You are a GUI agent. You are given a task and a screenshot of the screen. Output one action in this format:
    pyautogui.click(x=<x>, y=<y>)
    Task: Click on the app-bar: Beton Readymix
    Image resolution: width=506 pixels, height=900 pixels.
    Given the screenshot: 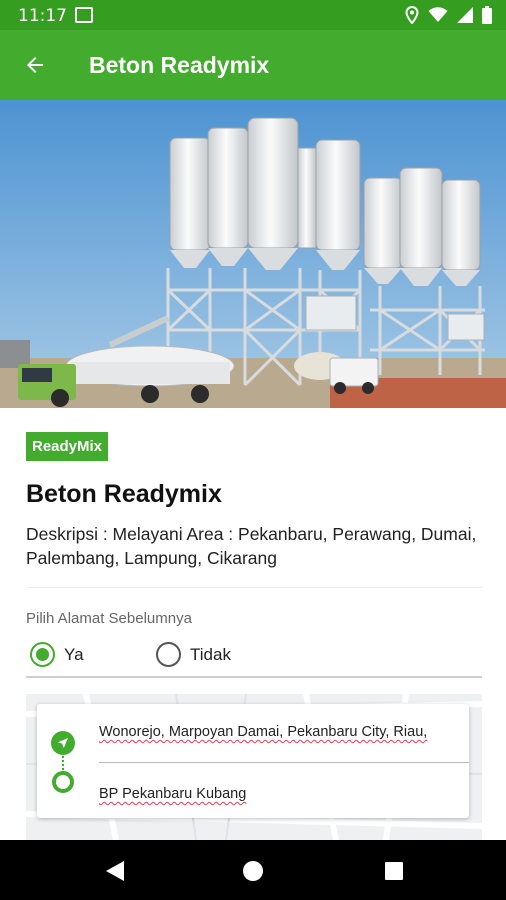 What is the action you would take?
    pyautogui.click(x=253, y=65)
    